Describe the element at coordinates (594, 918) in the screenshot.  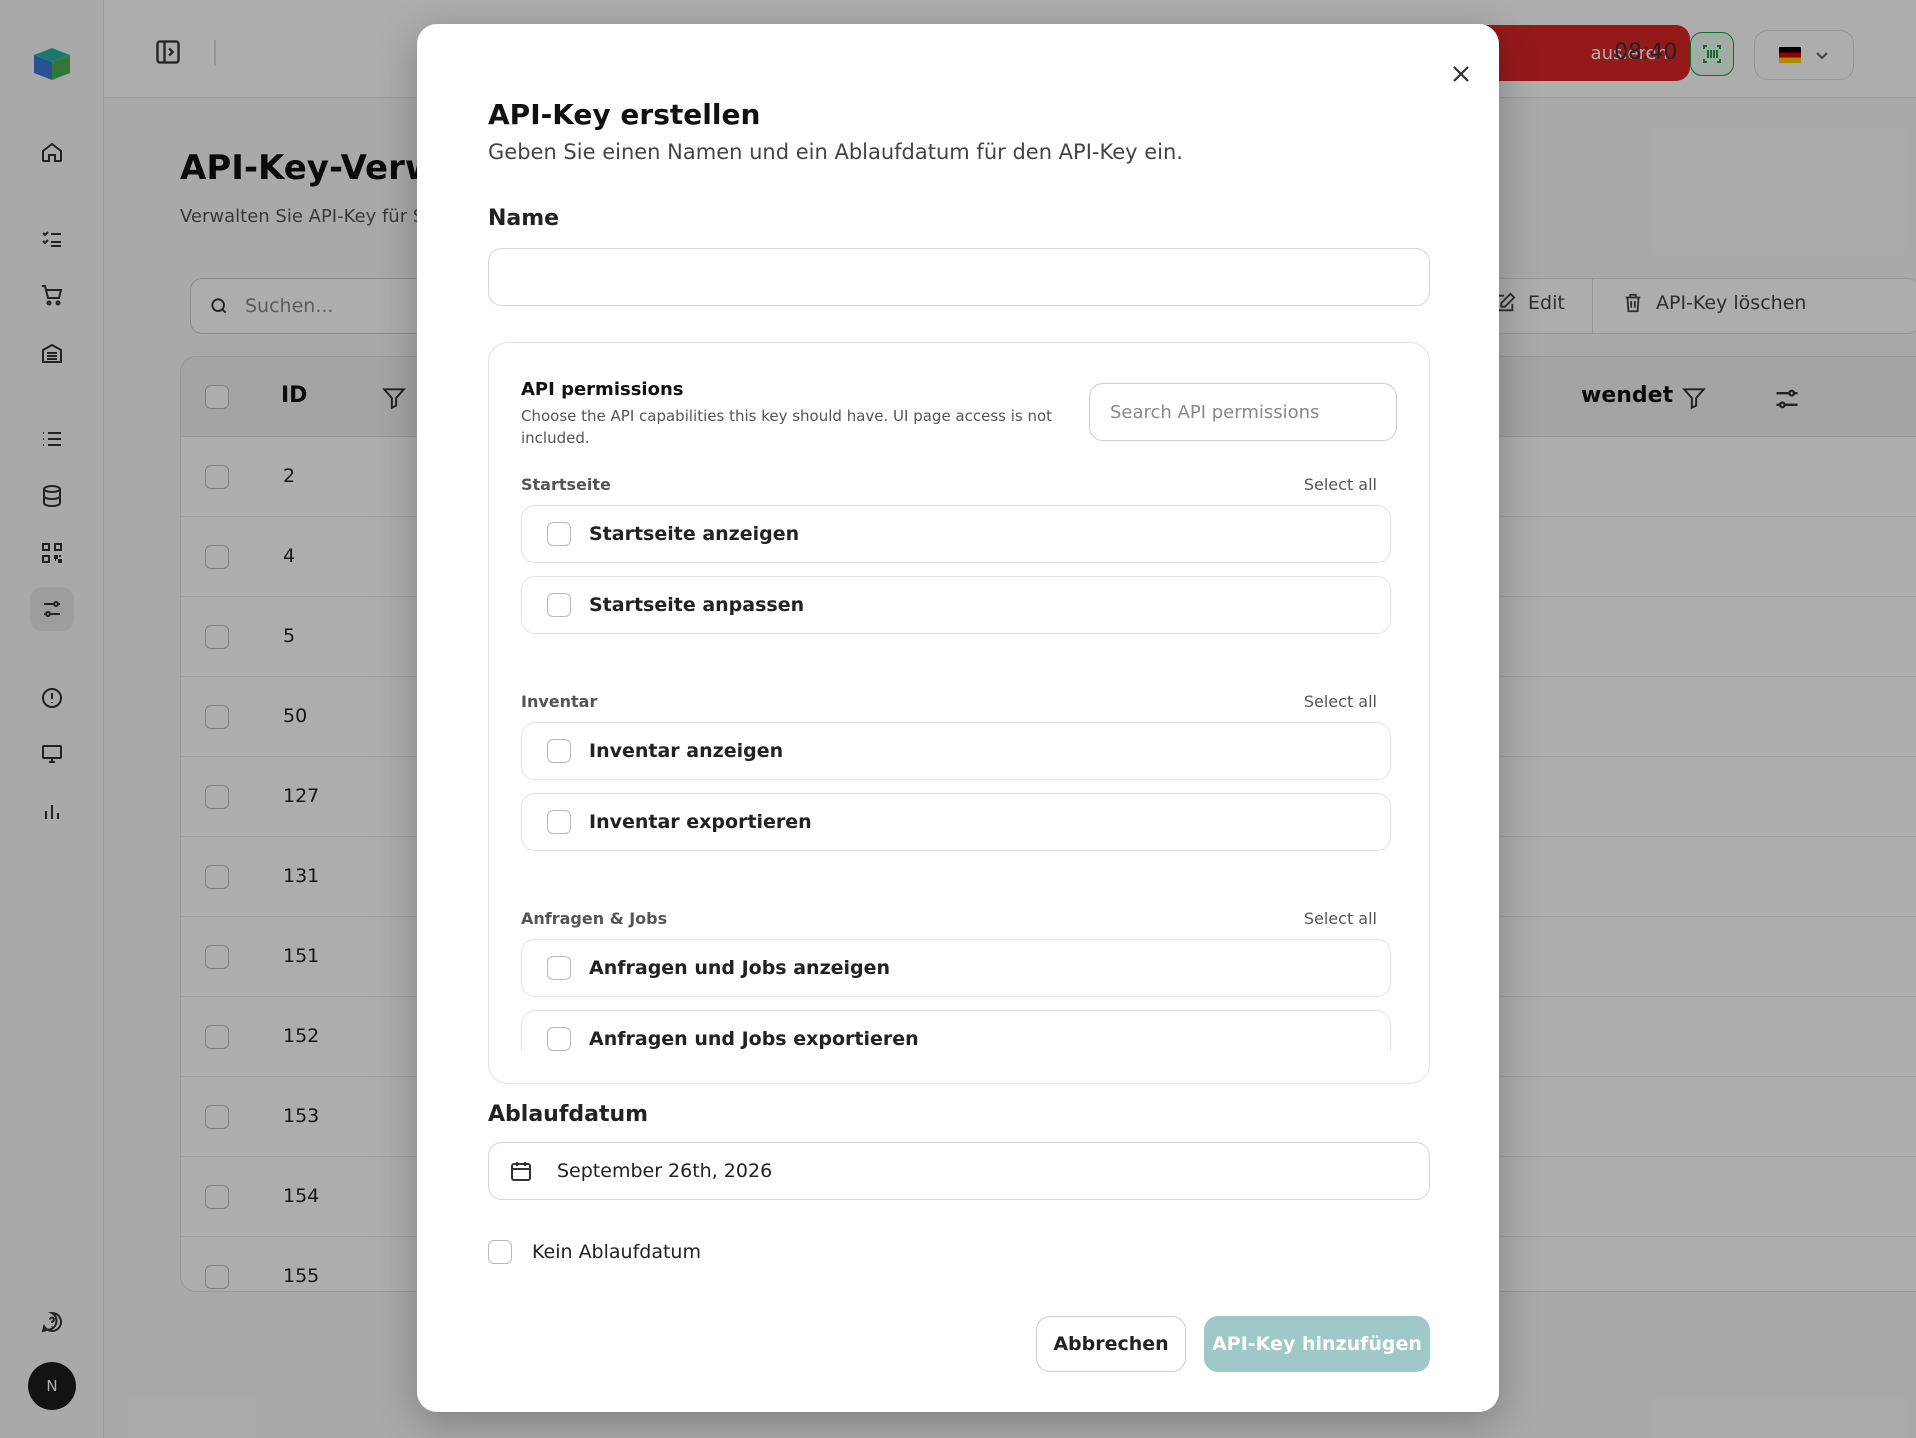
I see `permission-group-name: Anfragen & Jobs` at that location.